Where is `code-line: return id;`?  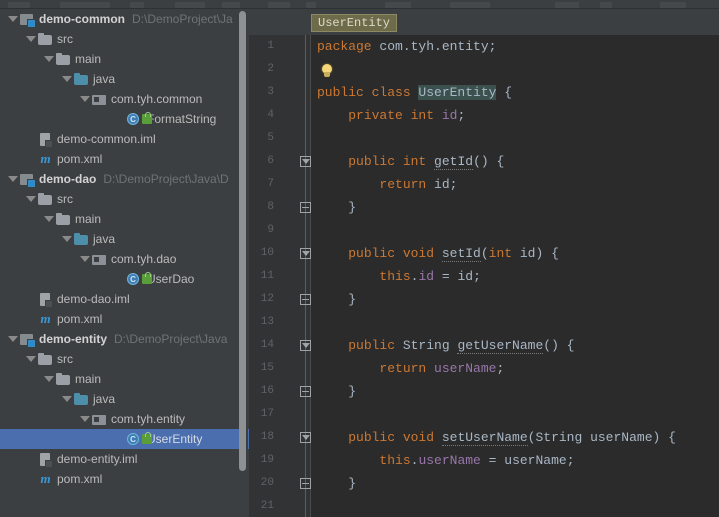
code-line: return id; is located at coordinates (518, 184).